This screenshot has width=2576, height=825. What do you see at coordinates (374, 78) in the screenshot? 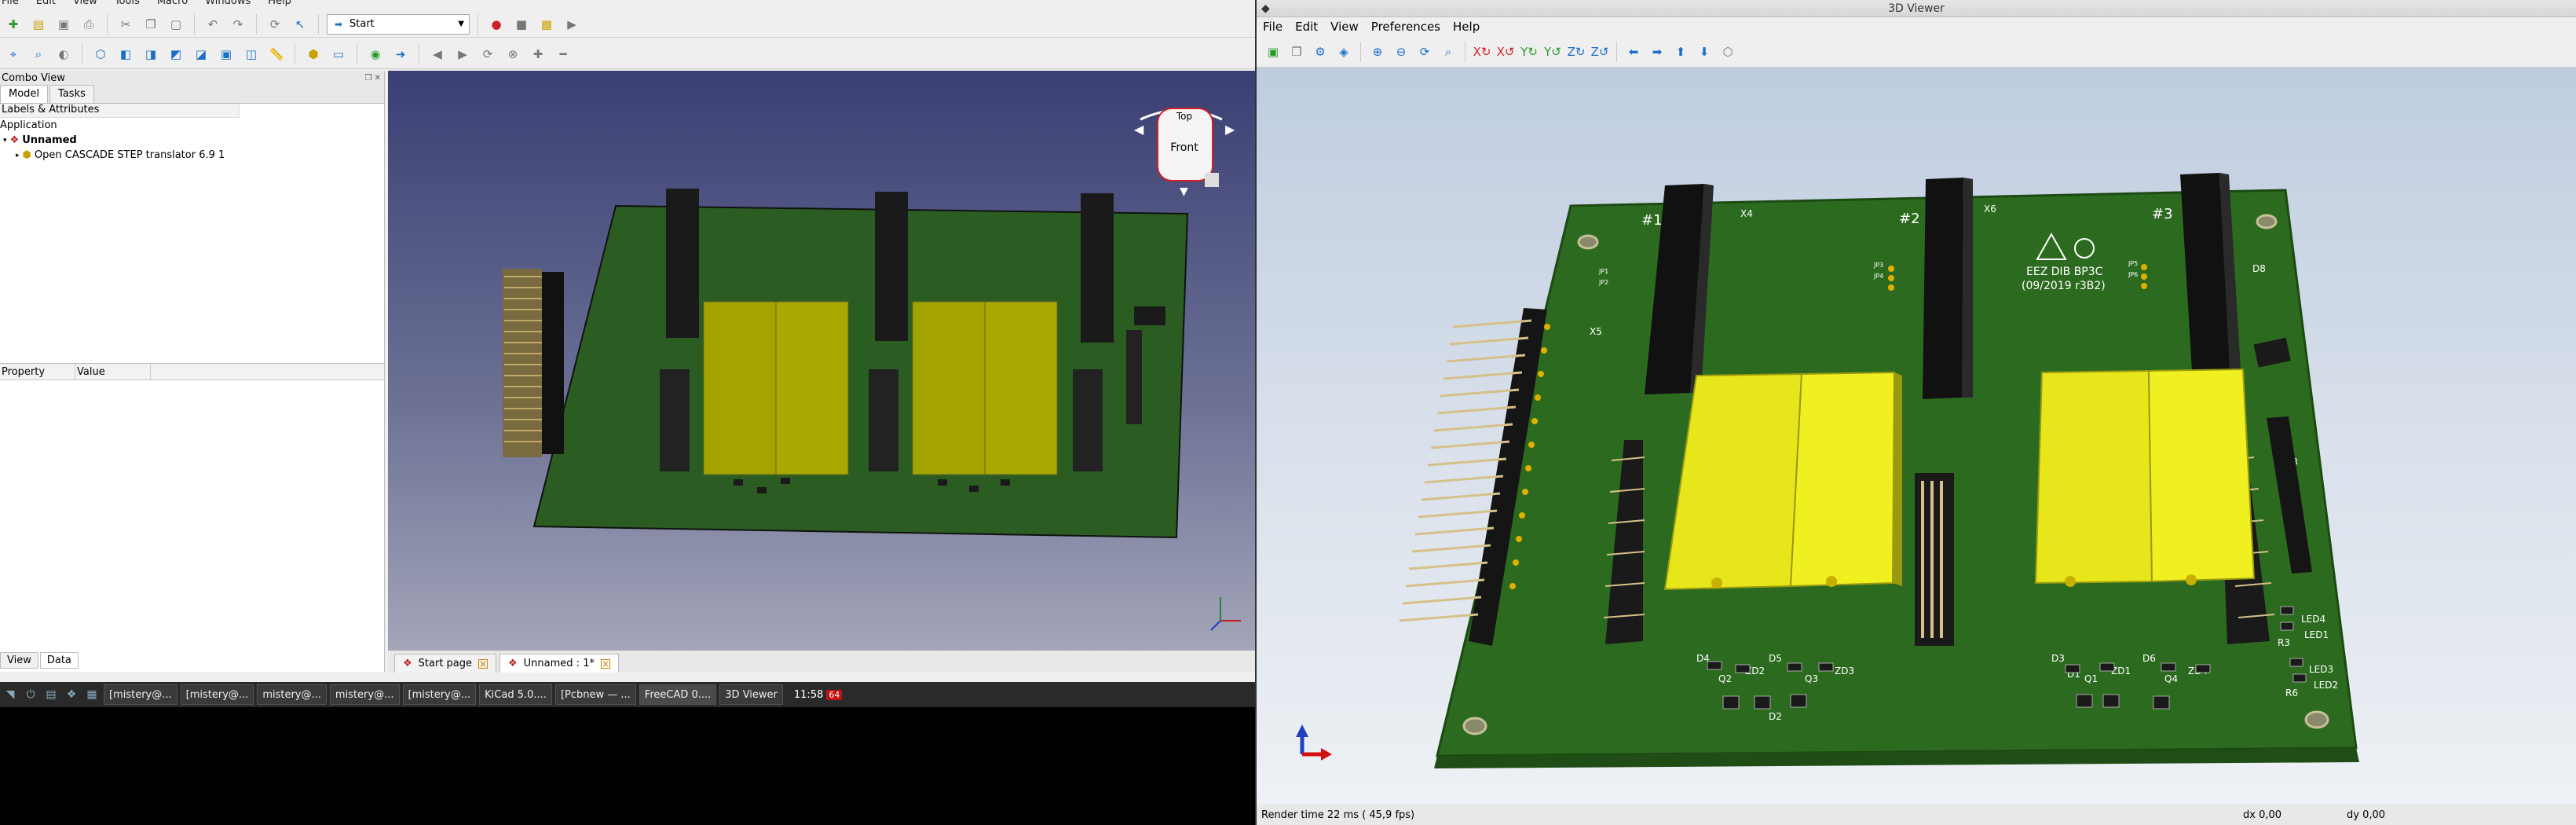
I see `panel-float-close-icons: ❐ ✕` at bounding box center [374, 78].